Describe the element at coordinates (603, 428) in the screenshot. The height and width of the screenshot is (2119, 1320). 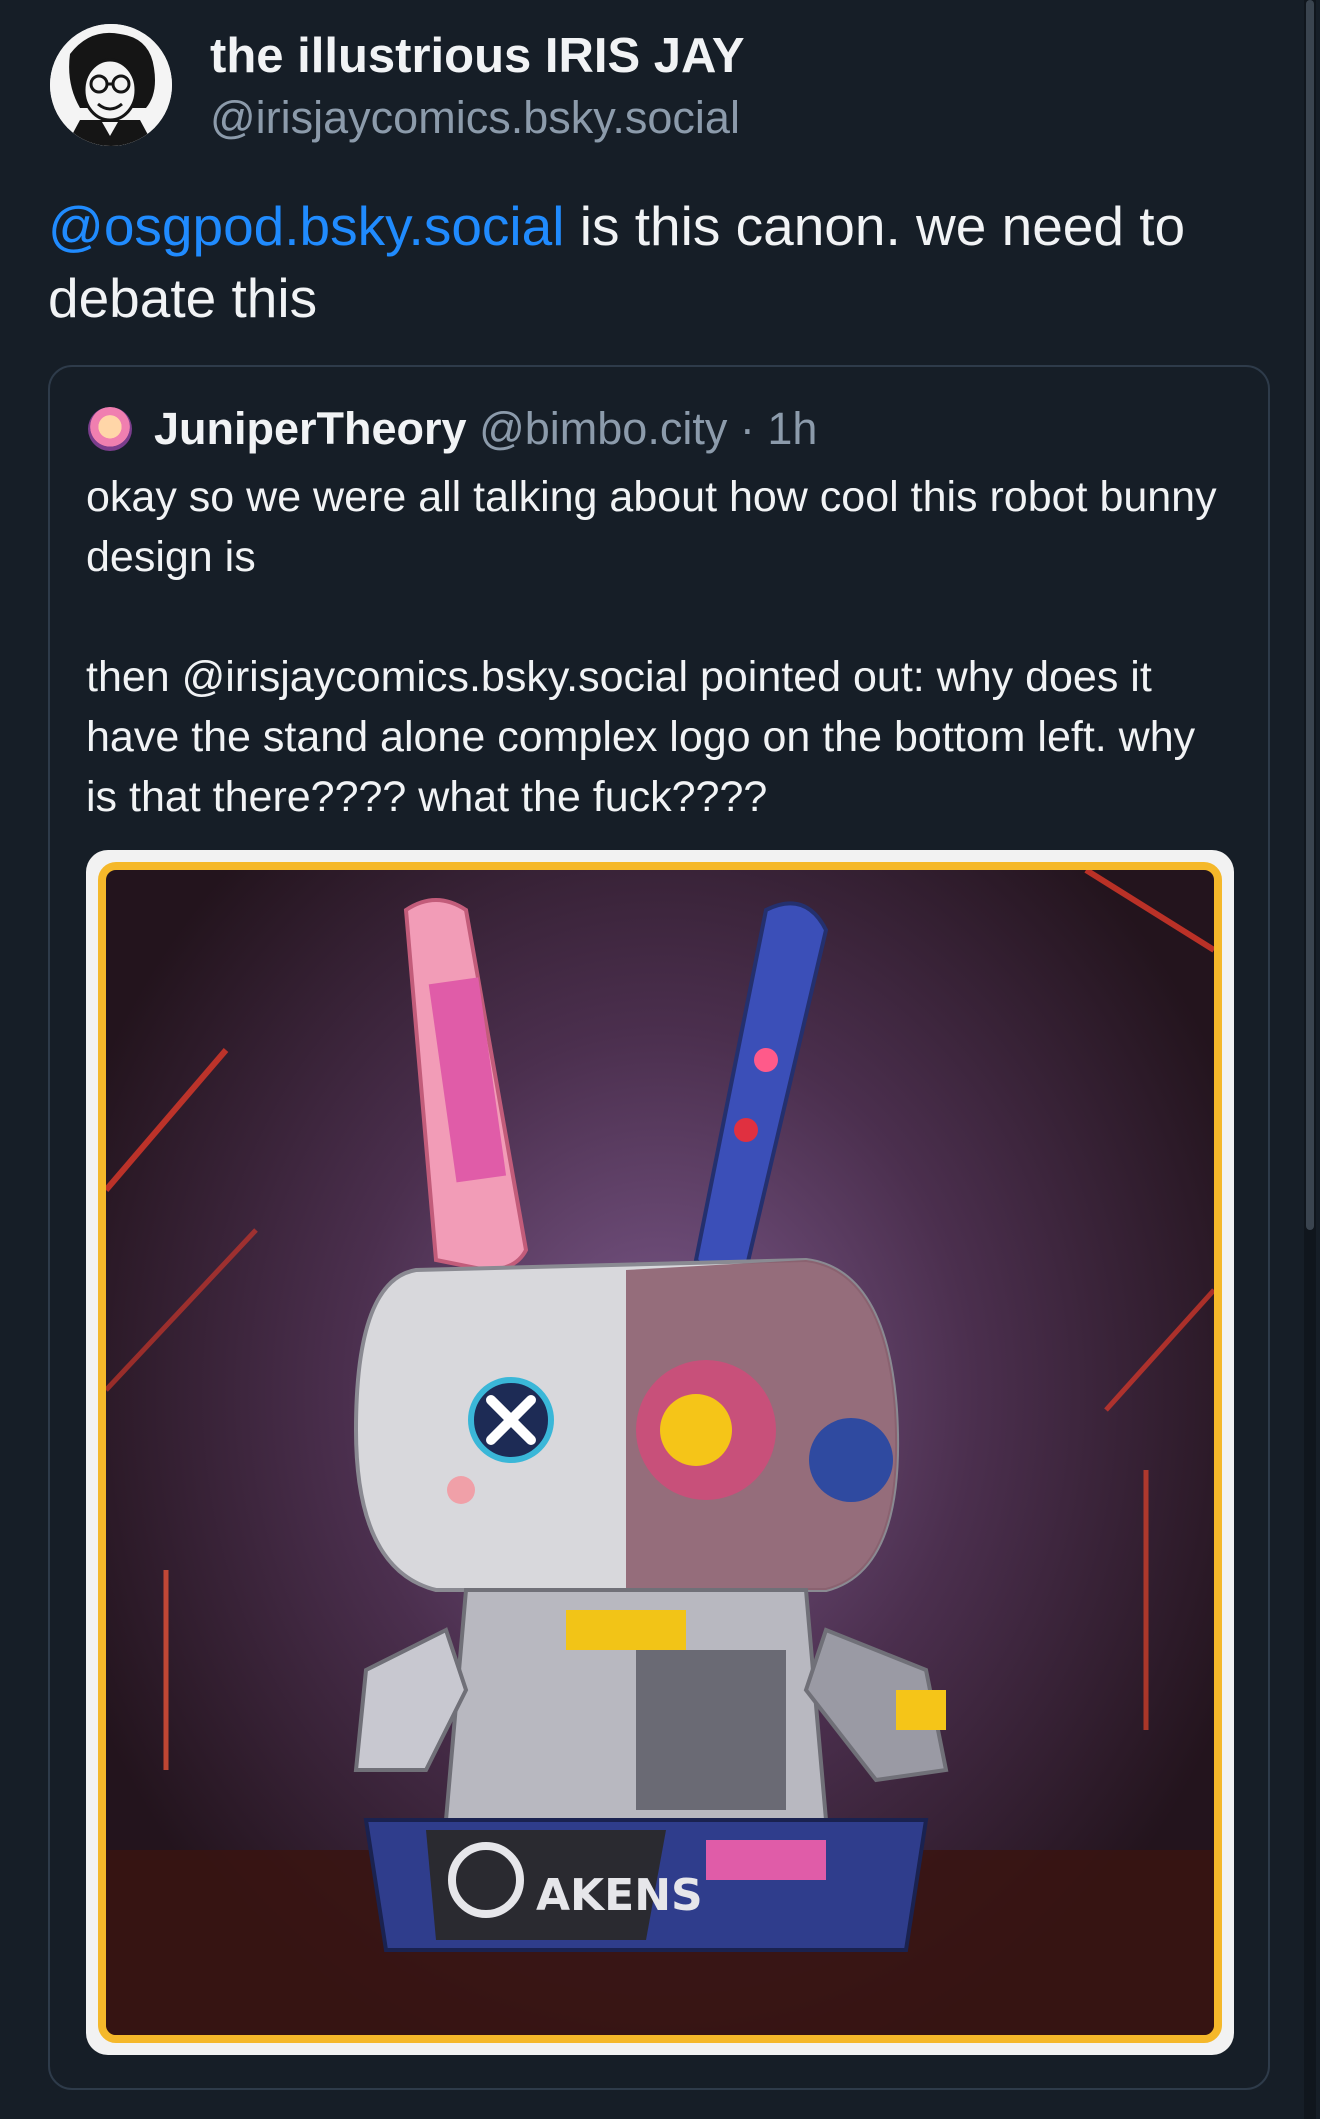
I see `quote-author-handle: @bimbo.city` at that location.